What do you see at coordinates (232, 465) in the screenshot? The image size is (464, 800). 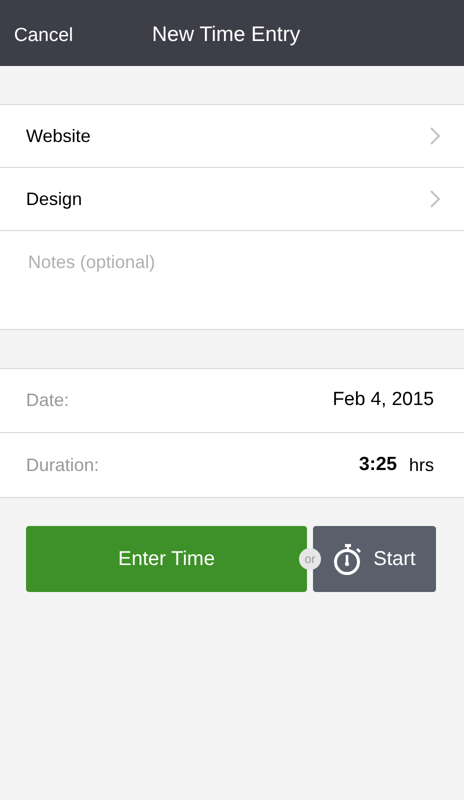 I see `field-row: Duration: 3:25 hrs` at bounding box center [232, 465].